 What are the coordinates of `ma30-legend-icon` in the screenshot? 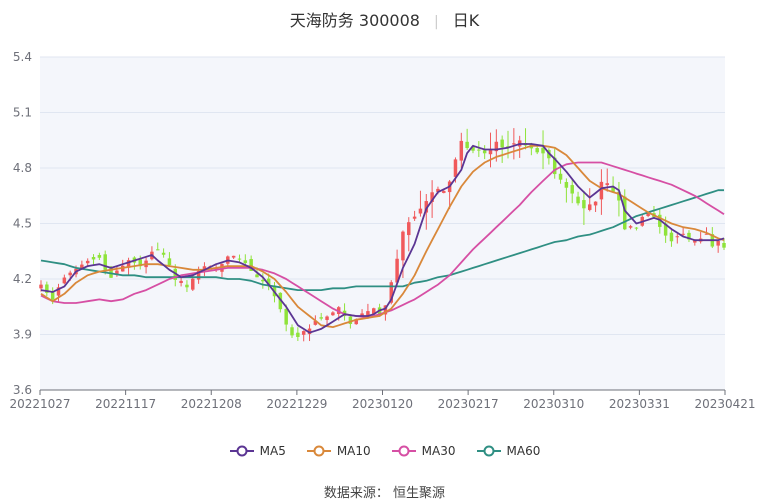 It's located at (403, 451).